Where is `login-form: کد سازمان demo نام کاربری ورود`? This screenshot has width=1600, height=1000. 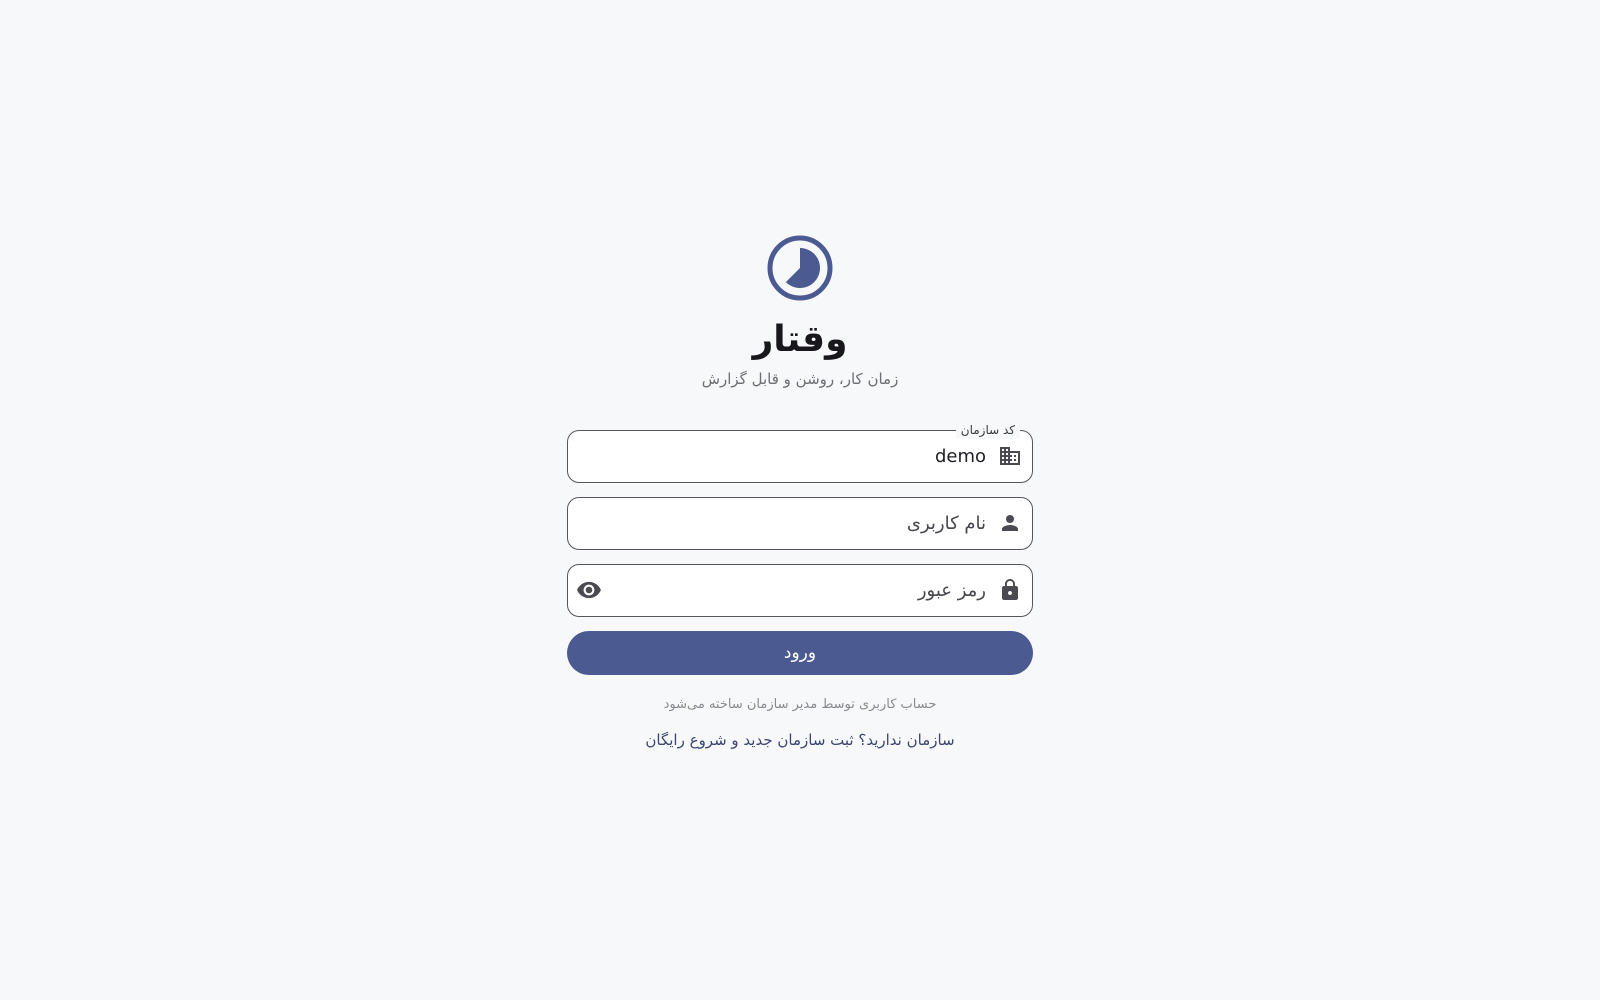
login-form: کد سازمان demo نام کاربری ورود is located at coordinates (800, 548).